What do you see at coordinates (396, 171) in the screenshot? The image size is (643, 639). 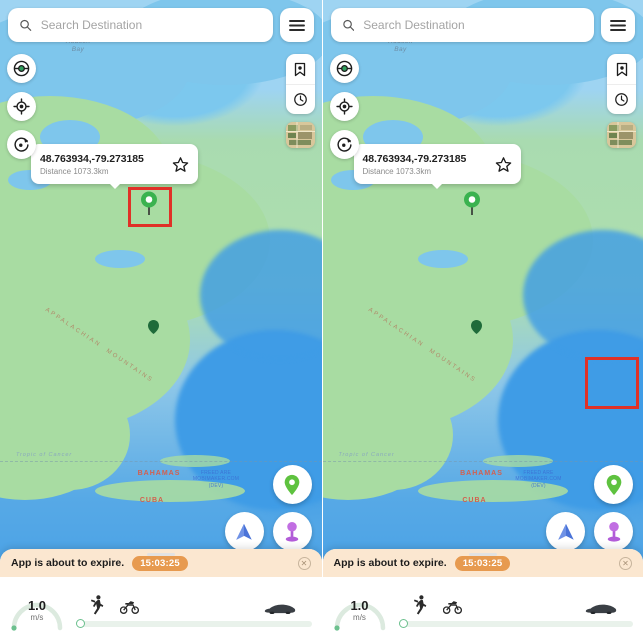 I see `distance-value: Distance 1073.3km` at bounding box center [396, 171].